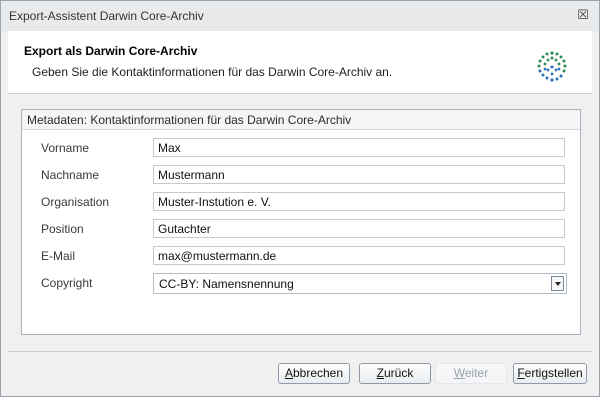  What do you see at coordinates (395, 373) in the screenshot?
I see `back-button: Zurück` at bounding box center [395, 373].